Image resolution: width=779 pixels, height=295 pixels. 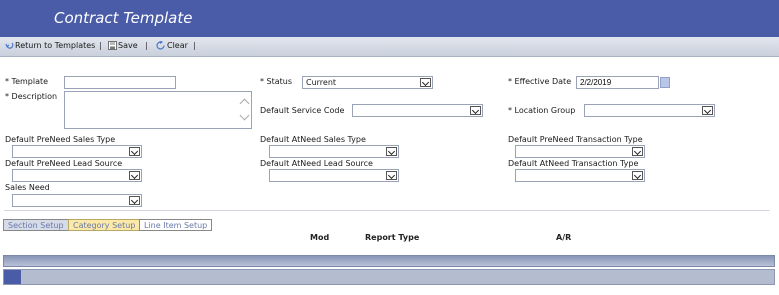 I want to click on preneed-sales-type-select, so click(x=77, y=151).